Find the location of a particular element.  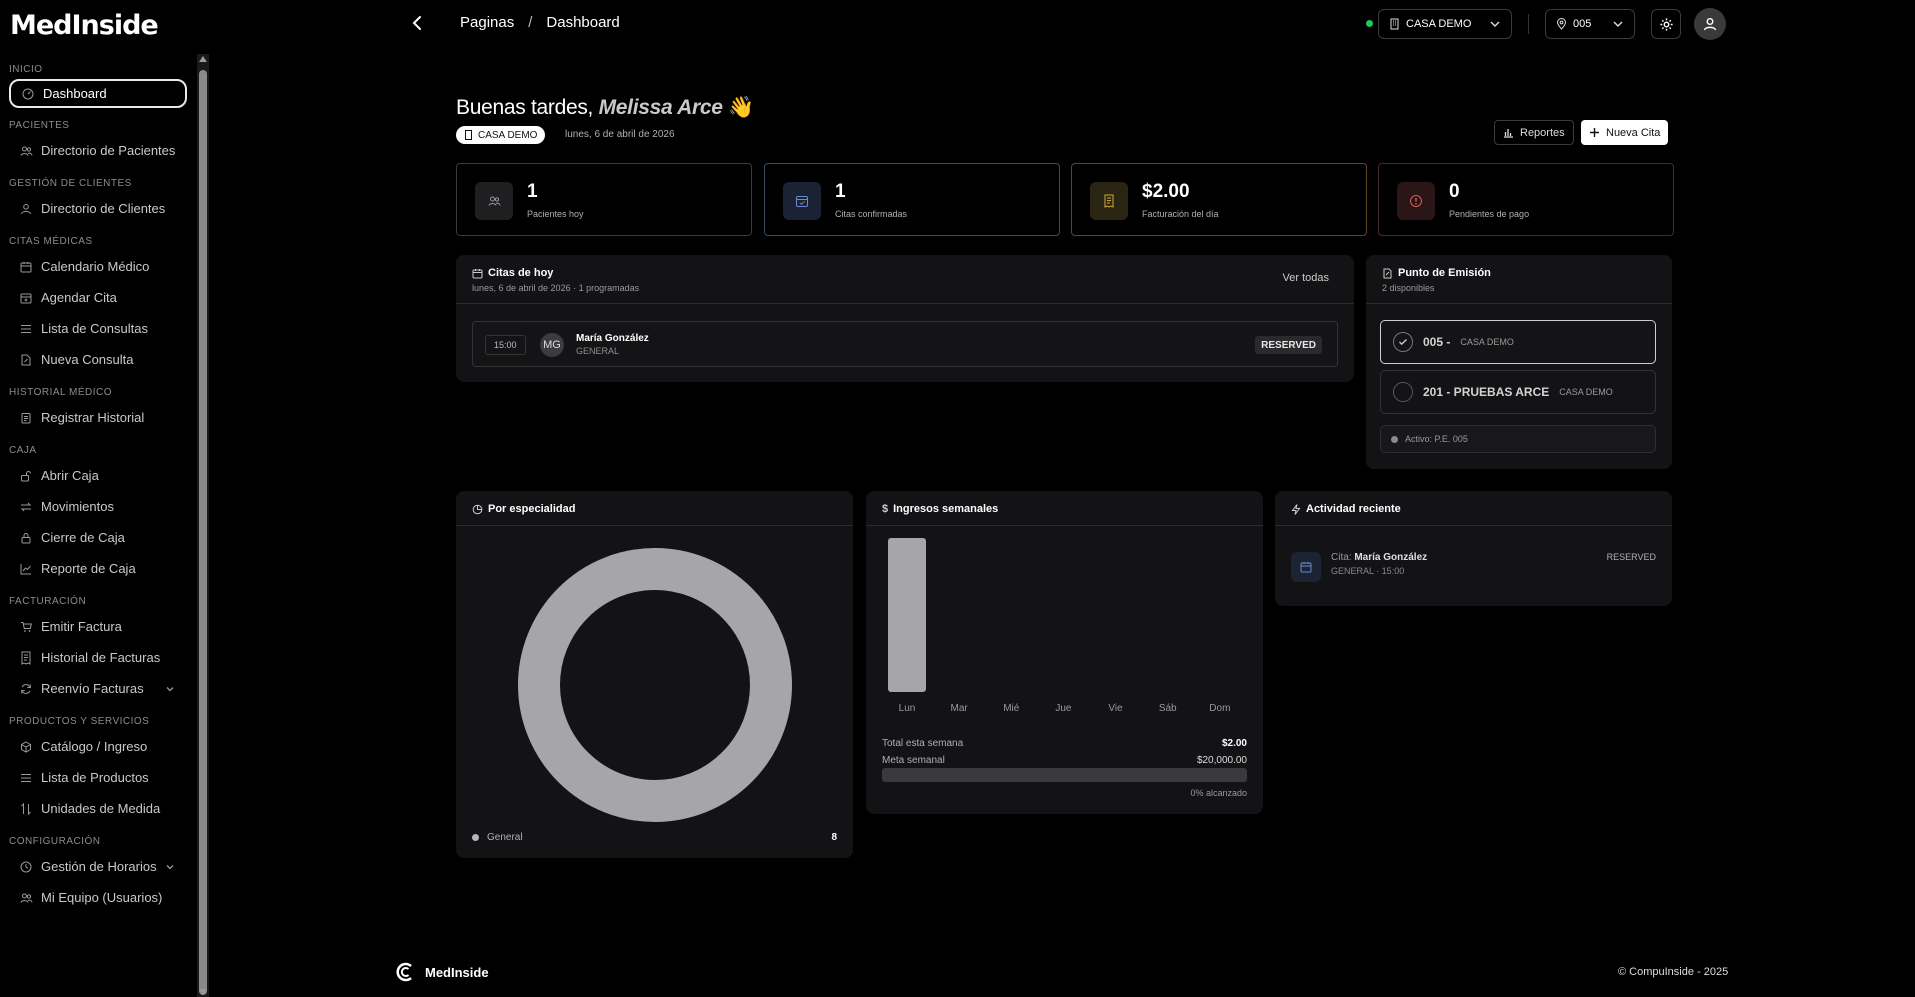

sidebar-item: Reporte de Caja is located at coordinates (98, 568).